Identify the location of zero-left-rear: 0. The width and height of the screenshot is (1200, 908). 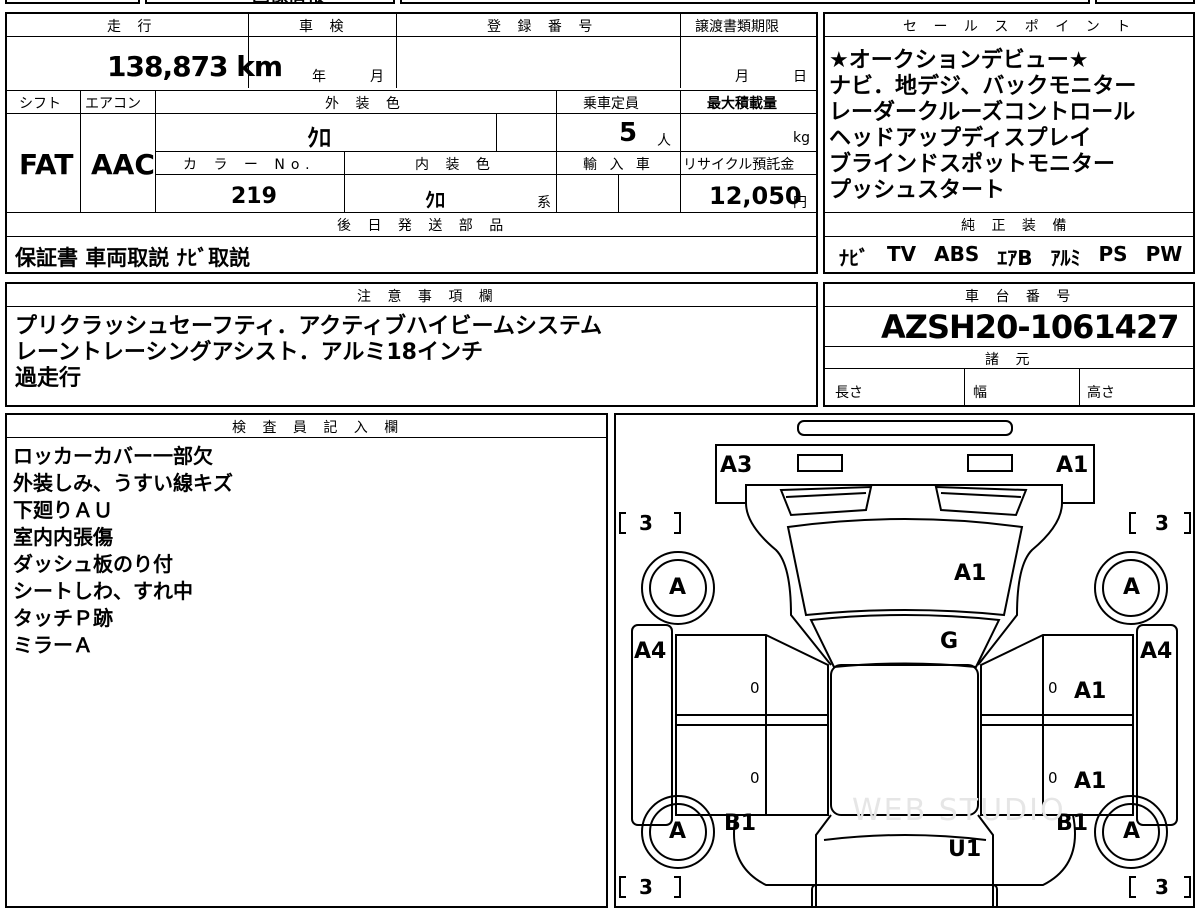
(755, 778).